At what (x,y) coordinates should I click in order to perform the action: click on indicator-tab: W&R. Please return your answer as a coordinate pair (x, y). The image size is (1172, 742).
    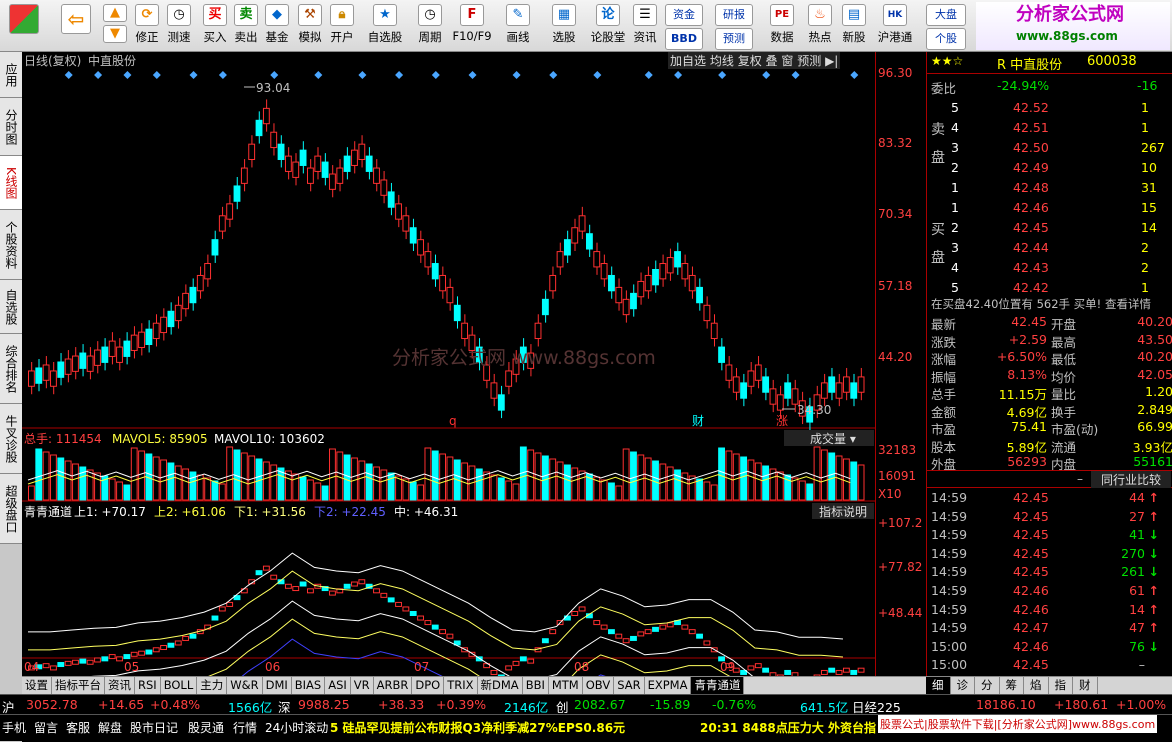
    Looking at the image, I should click on (245, 685).